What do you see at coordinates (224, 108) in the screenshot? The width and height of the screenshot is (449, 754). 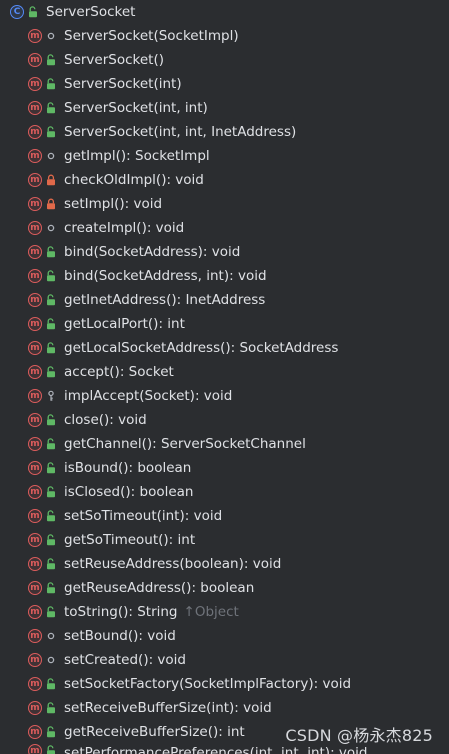 I see `method-row: m ServerSocket(int, int)` at bounding box center [224, 108].